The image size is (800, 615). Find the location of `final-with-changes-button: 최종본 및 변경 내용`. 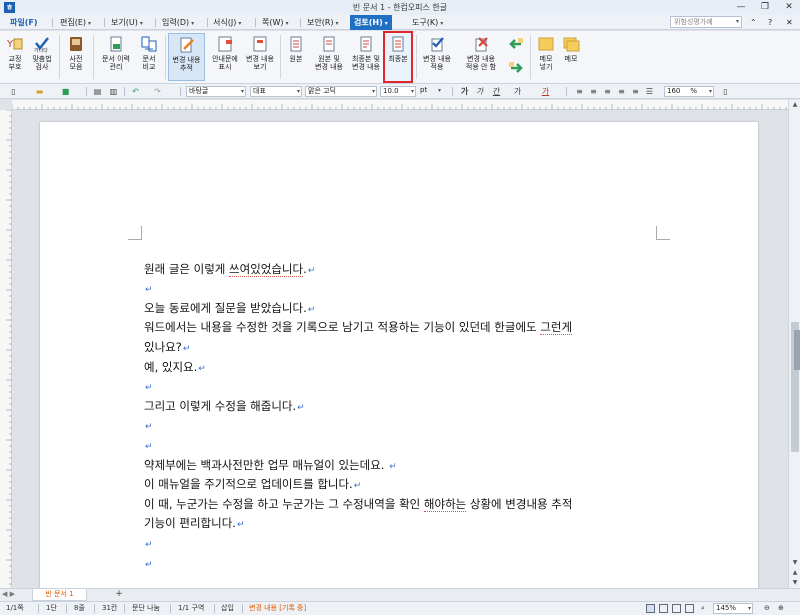

final-with-changes-button: 최종본 및 변경 내용 is located at coordinates (366, 57).